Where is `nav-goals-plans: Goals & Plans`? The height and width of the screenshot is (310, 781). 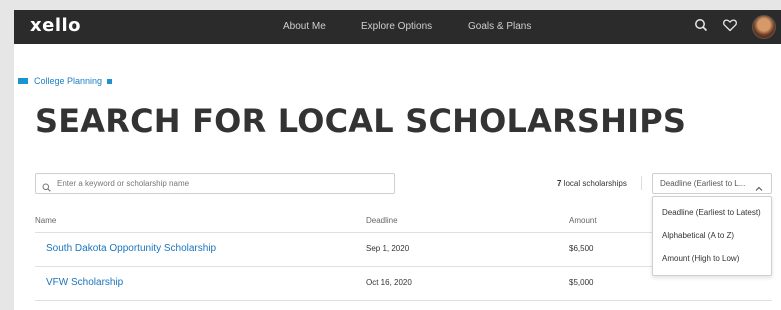 nav-goals-plans: Goals & Plans is located at coordinates (499, 26).